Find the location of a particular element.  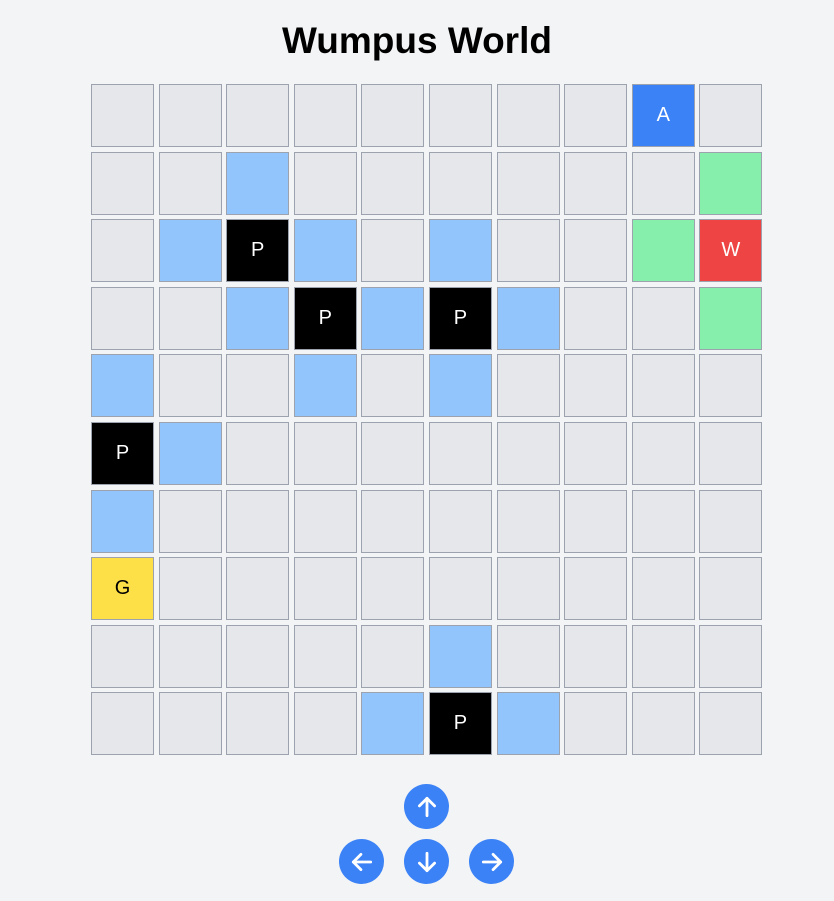

arrow-up-icon is located at coordinates (426, 806).